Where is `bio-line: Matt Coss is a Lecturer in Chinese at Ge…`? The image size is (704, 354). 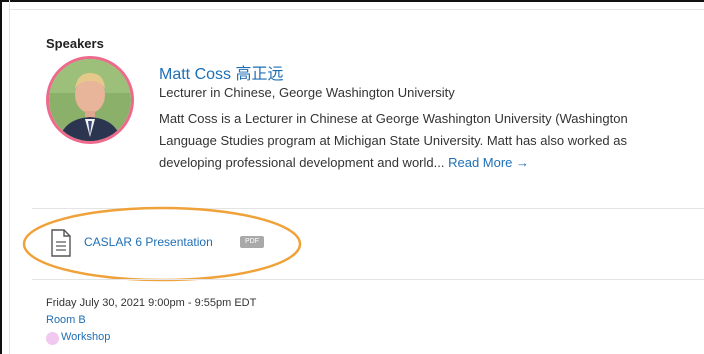 bio-line: Matt Coss is a Lecturer in Chinese at Ge… is located at coordinates (393, 118).